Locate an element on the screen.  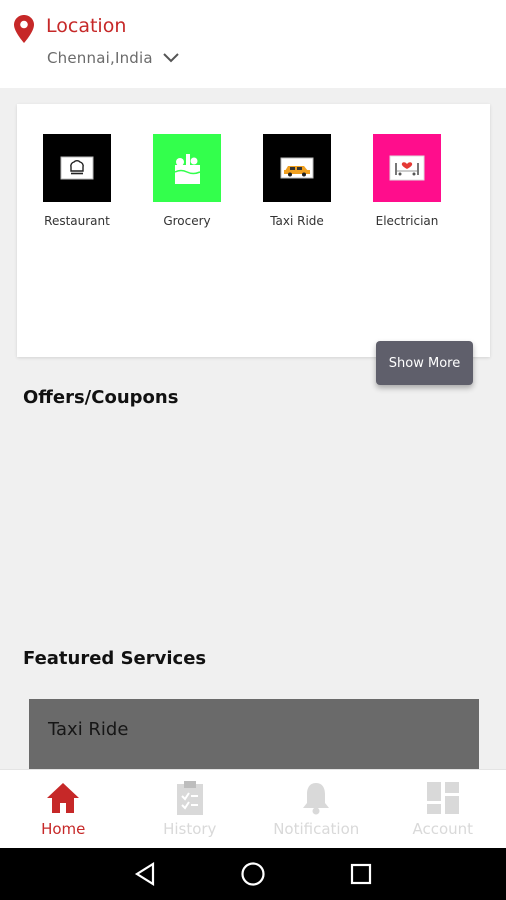
location-city: Chennai,India is located at coordinates (100, 58).